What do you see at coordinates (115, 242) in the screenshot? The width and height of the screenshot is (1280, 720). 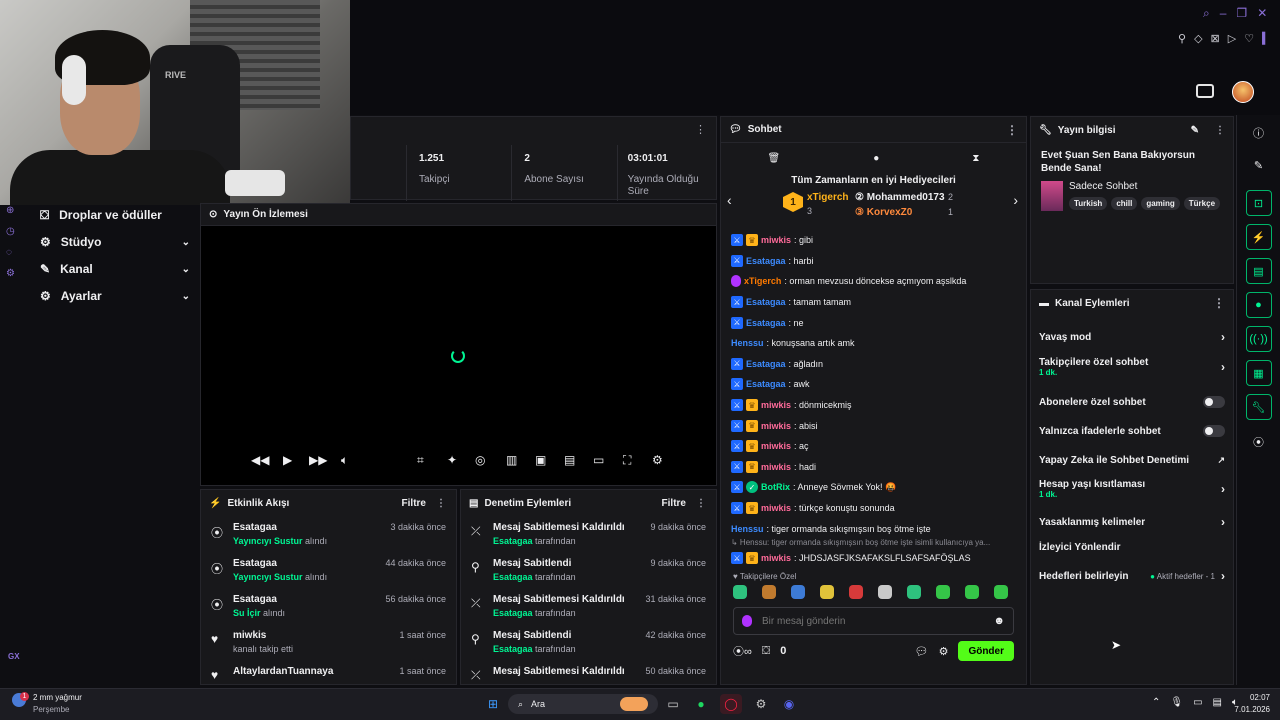 I see `nav-studio: ⚙ Stüdyo ⌄` at bounding box center [115, 242].